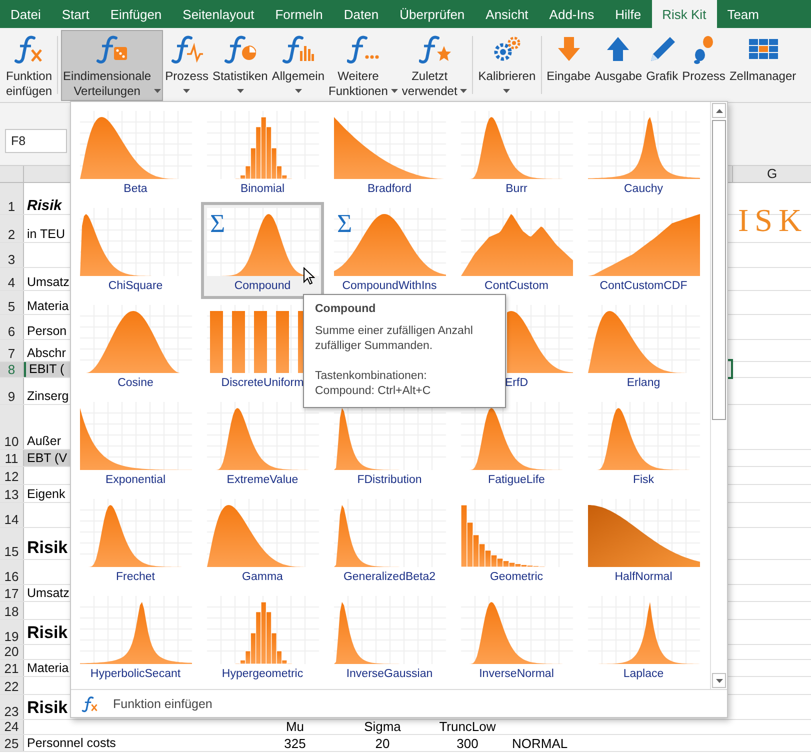  I want to click on scrollbar, so click(718, 395).